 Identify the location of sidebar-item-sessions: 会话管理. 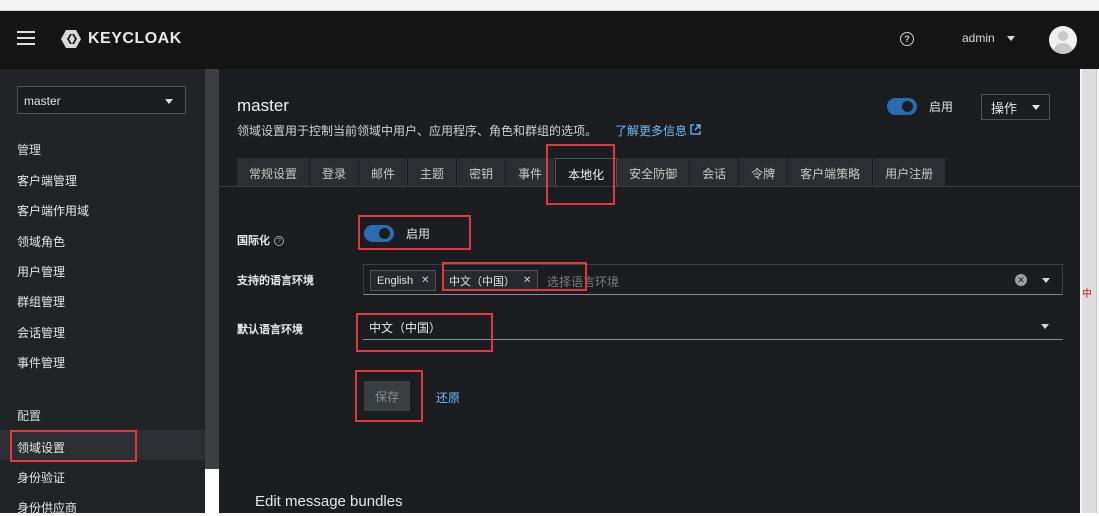
(41, 332).